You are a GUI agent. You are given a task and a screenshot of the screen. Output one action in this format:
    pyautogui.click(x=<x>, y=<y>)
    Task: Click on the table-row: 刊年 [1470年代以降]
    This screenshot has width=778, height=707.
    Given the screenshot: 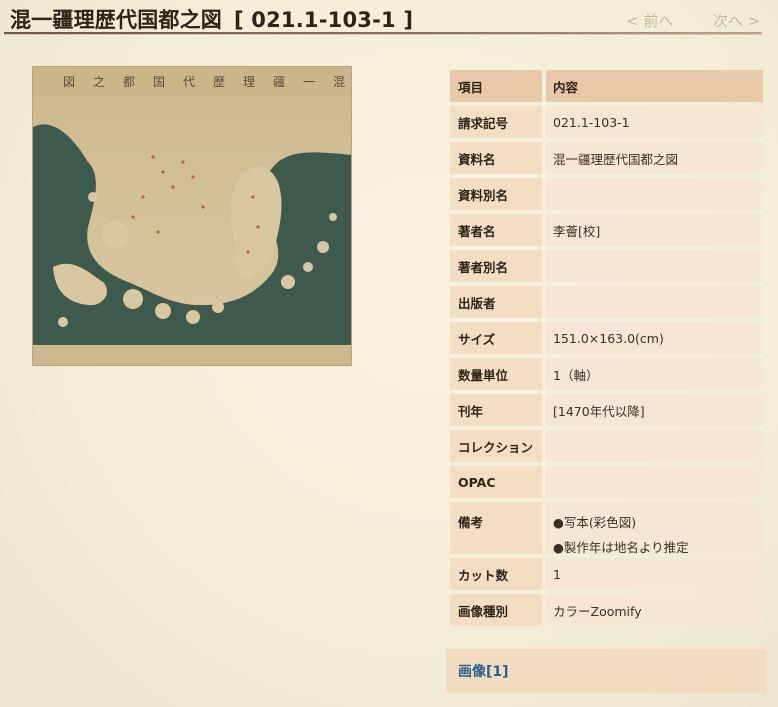 What is the action you would take?
    pyautogui.click(x=606, y=410)
    